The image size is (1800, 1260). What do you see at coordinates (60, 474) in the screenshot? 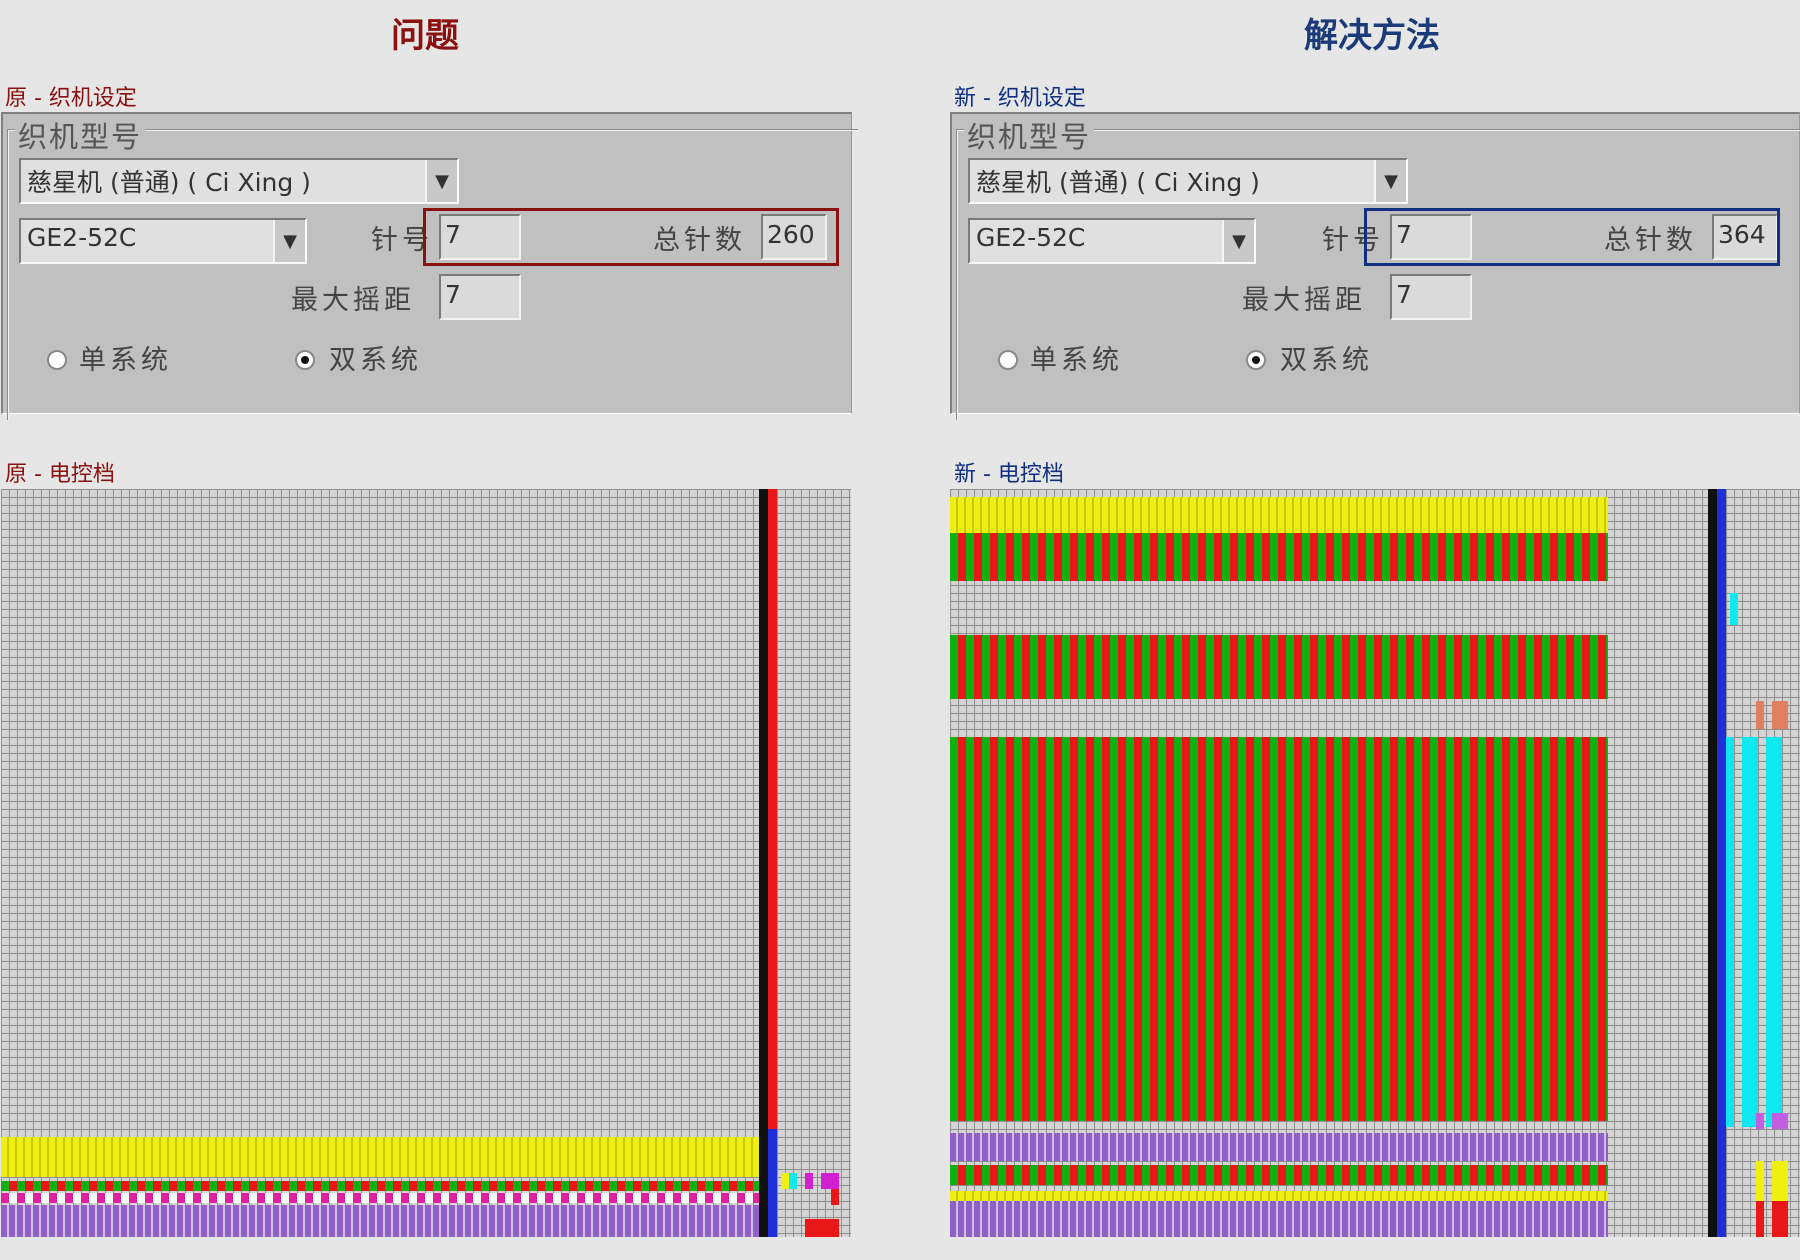
I see `left-control-file-label: 原 - 电控档` at bounding box center [60, 474].